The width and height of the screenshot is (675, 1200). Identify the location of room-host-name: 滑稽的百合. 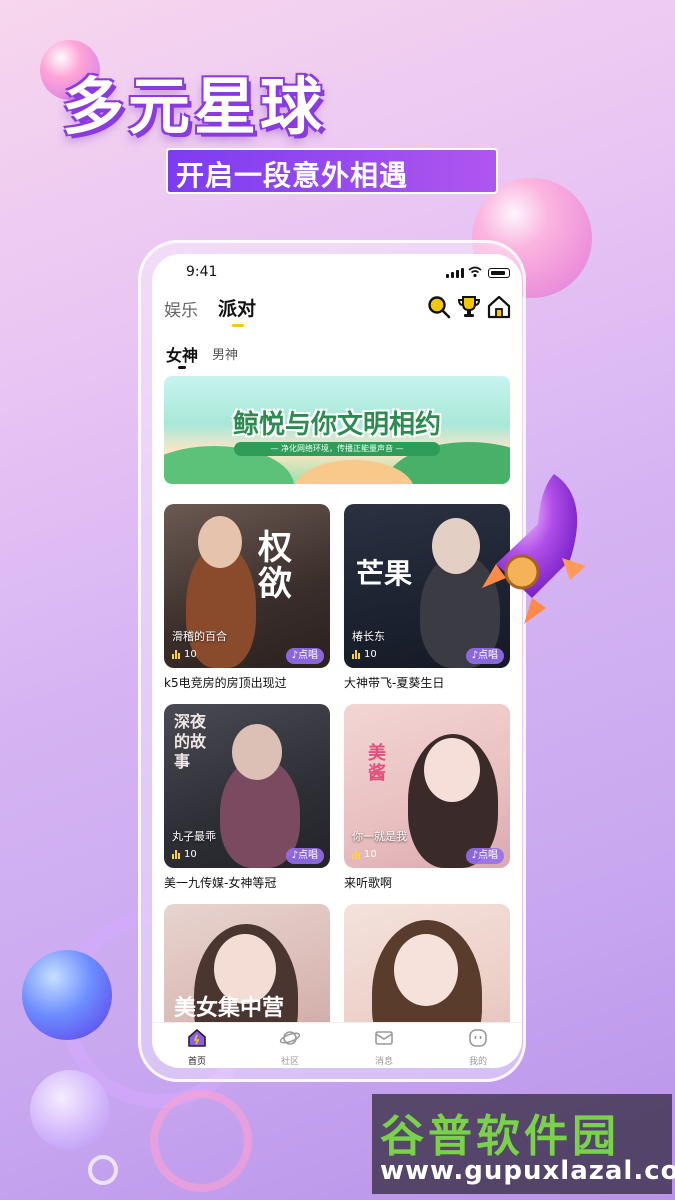
(199, 636).